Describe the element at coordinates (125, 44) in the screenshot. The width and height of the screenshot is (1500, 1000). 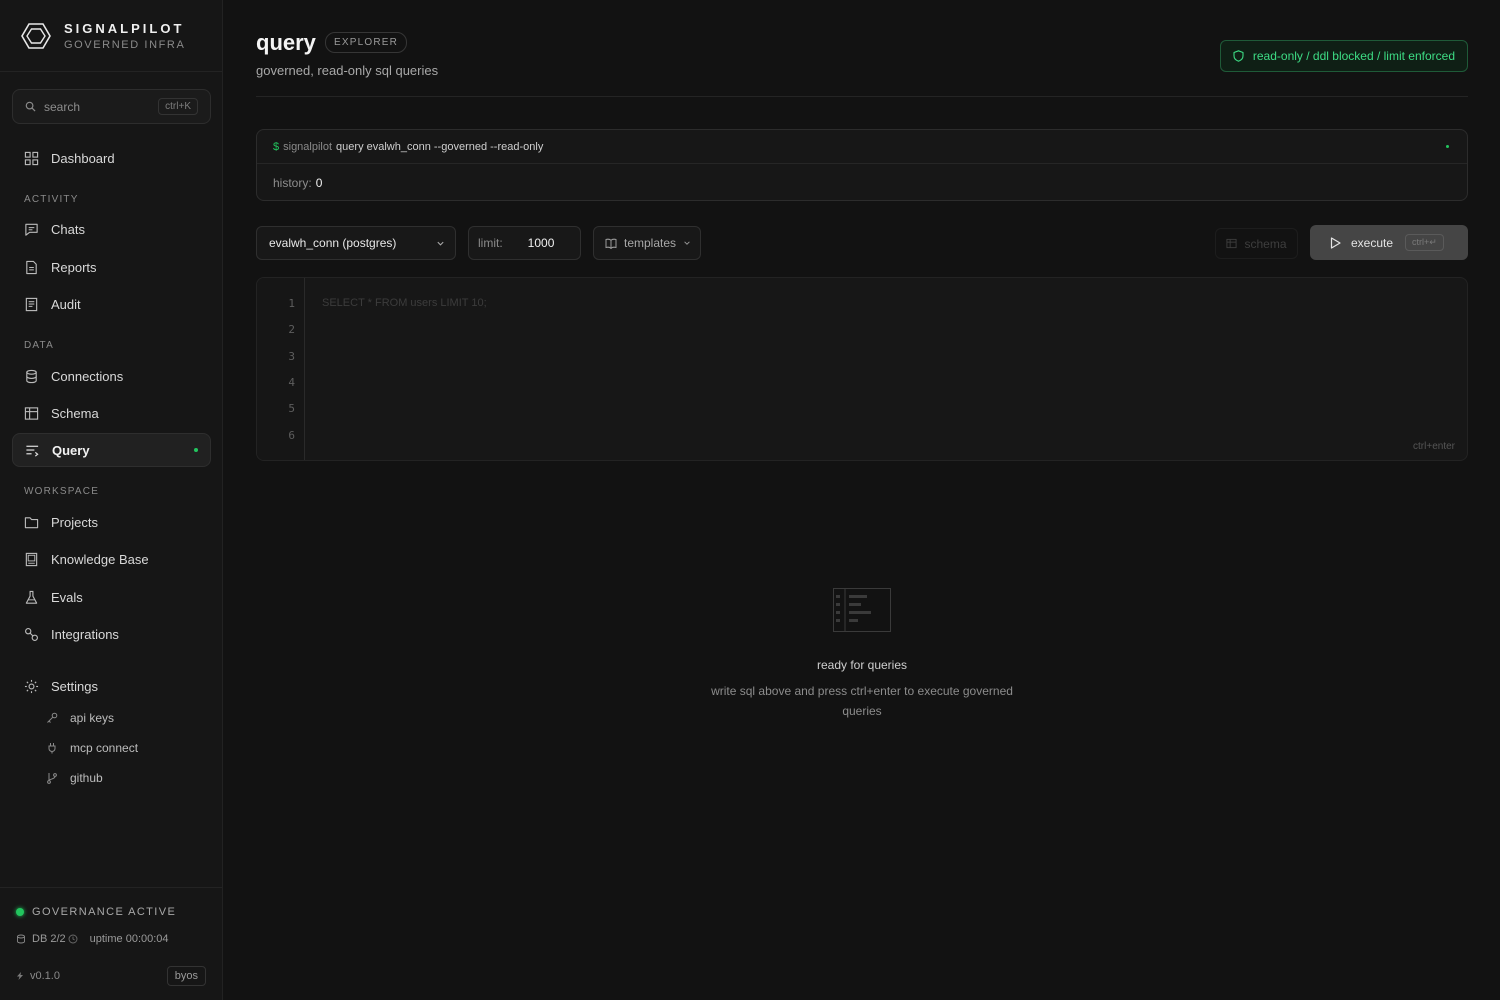
I see `brand-subtitle: GOVERNED INFRA` at that location.